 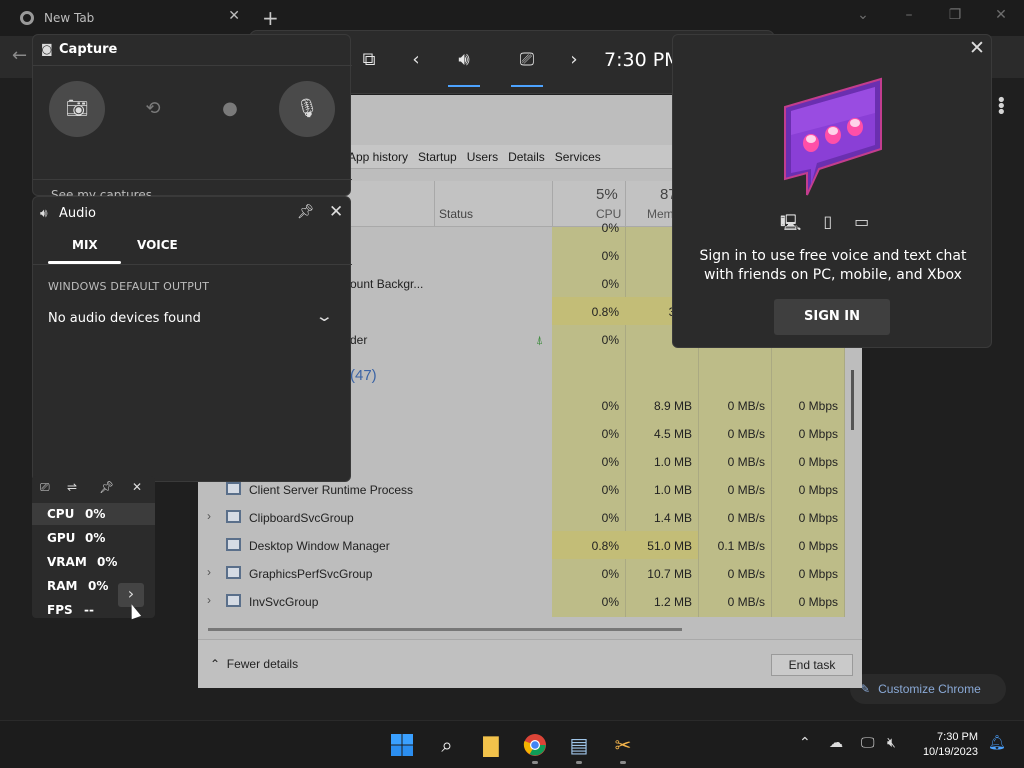 What do you see at coordinates (254, 664) in the screenshot?
I see `fewer-details-button: ⌃ Fewer details` at bounding box center [254, 664].